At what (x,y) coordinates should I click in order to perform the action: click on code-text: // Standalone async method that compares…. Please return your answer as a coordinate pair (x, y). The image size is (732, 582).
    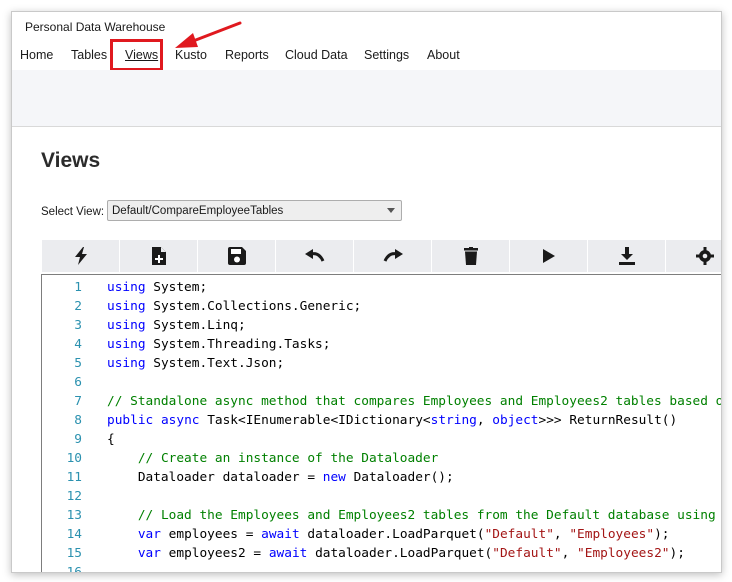
    Looking at the image, I should click on (414, 401).